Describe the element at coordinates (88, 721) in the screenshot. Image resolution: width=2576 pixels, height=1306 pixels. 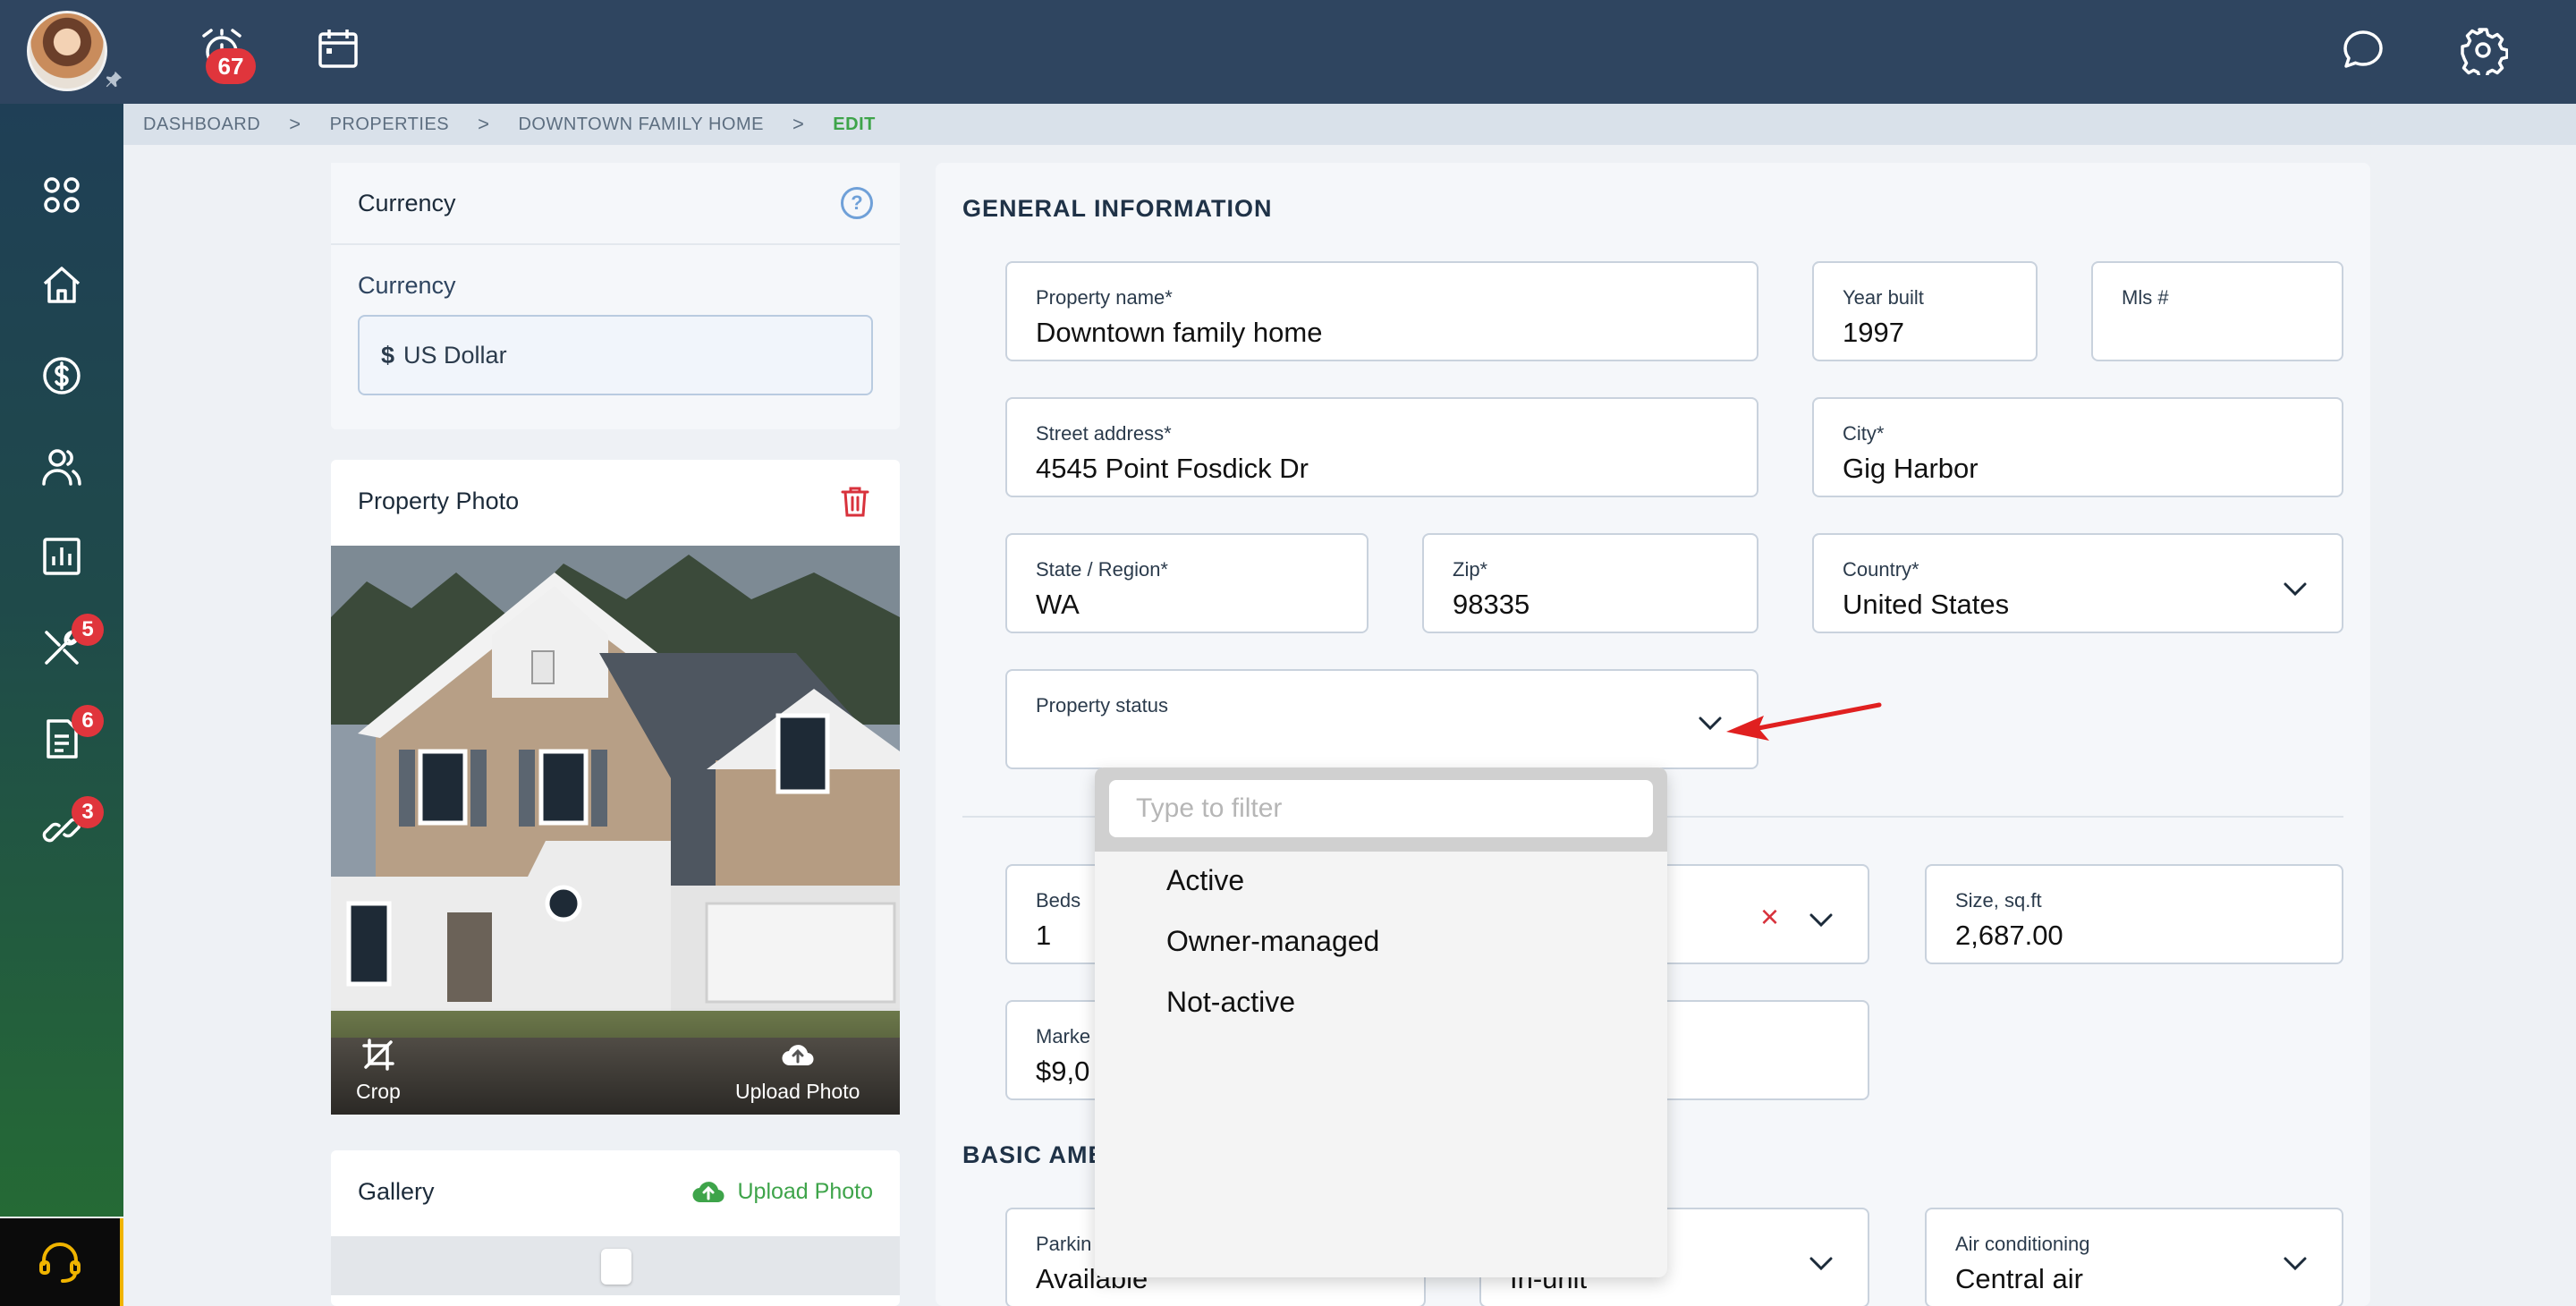
I see `documents-badge: 6` at that location.